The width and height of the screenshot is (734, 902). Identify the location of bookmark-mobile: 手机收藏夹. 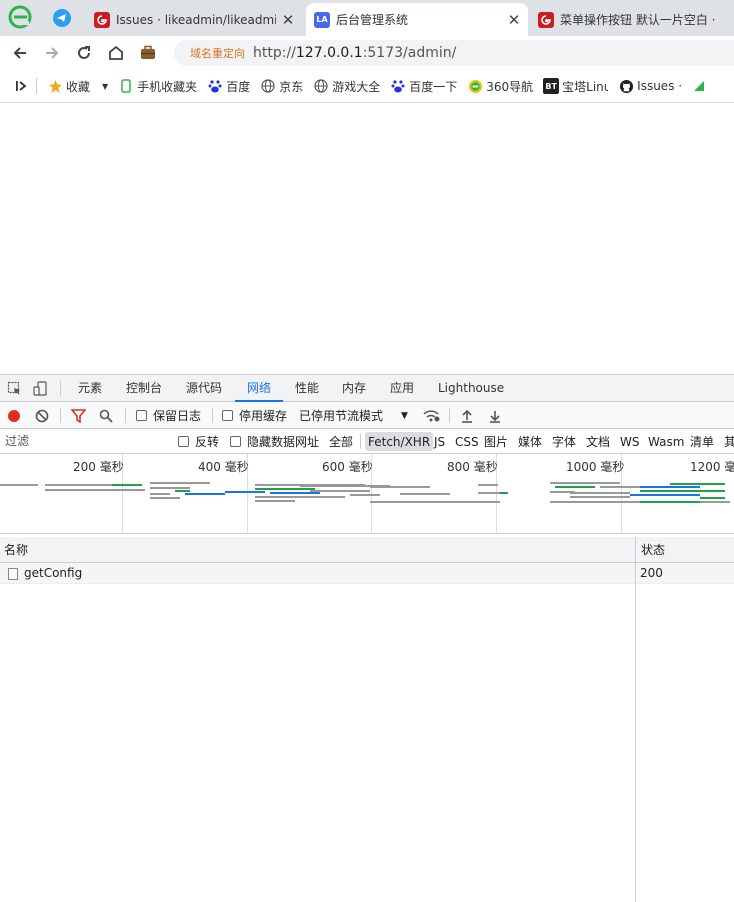
(157, 86).